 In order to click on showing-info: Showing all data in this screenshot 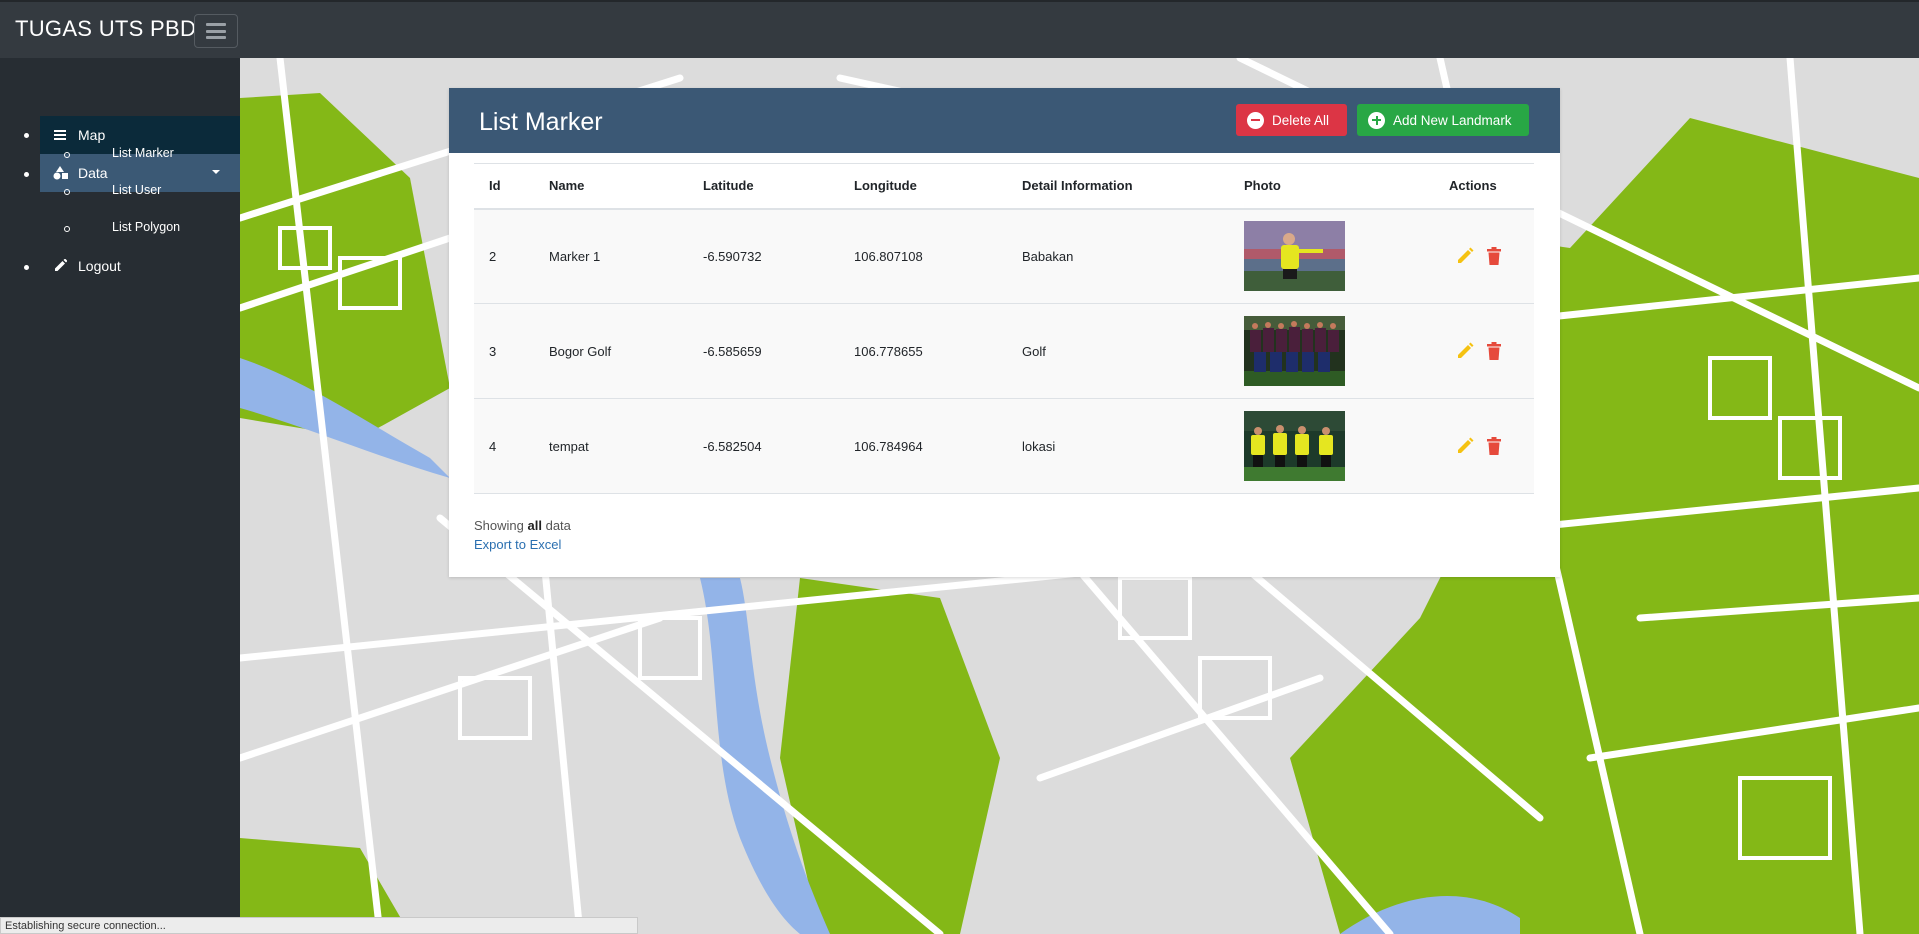, I will do `click(522, 525)`.